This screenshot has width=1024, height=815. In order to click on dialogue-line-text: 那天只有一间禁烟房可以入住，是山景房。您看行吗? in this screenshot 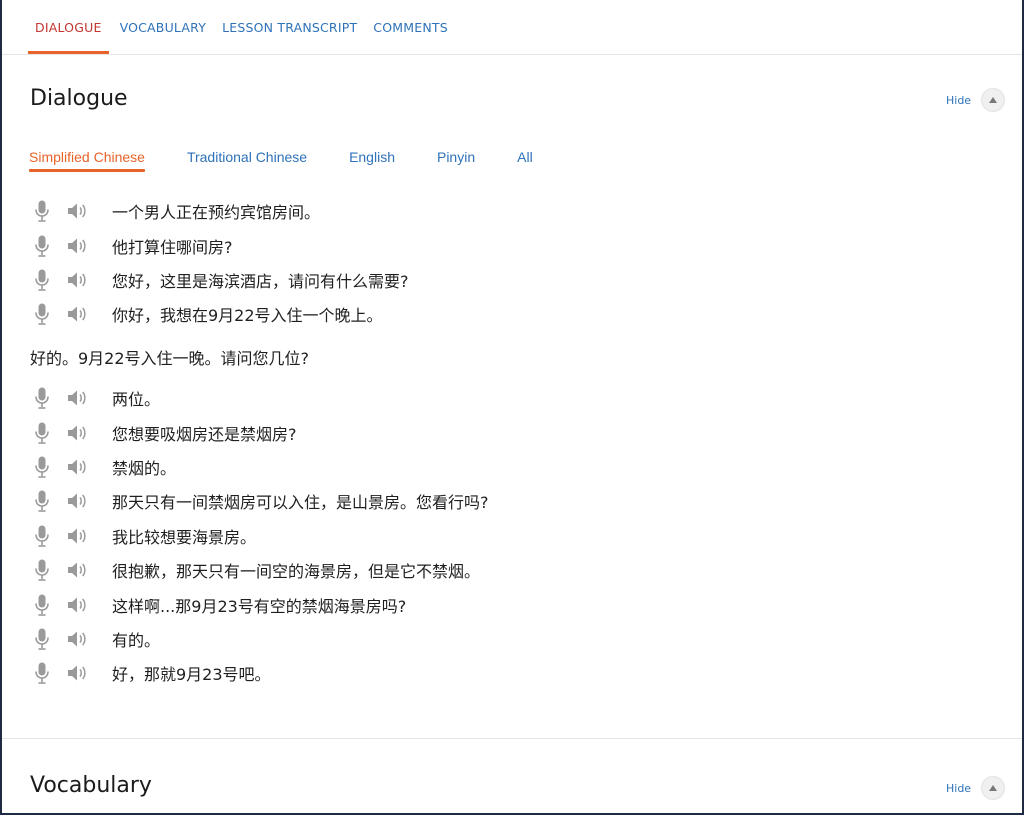, I will do `click(300, 503)`.